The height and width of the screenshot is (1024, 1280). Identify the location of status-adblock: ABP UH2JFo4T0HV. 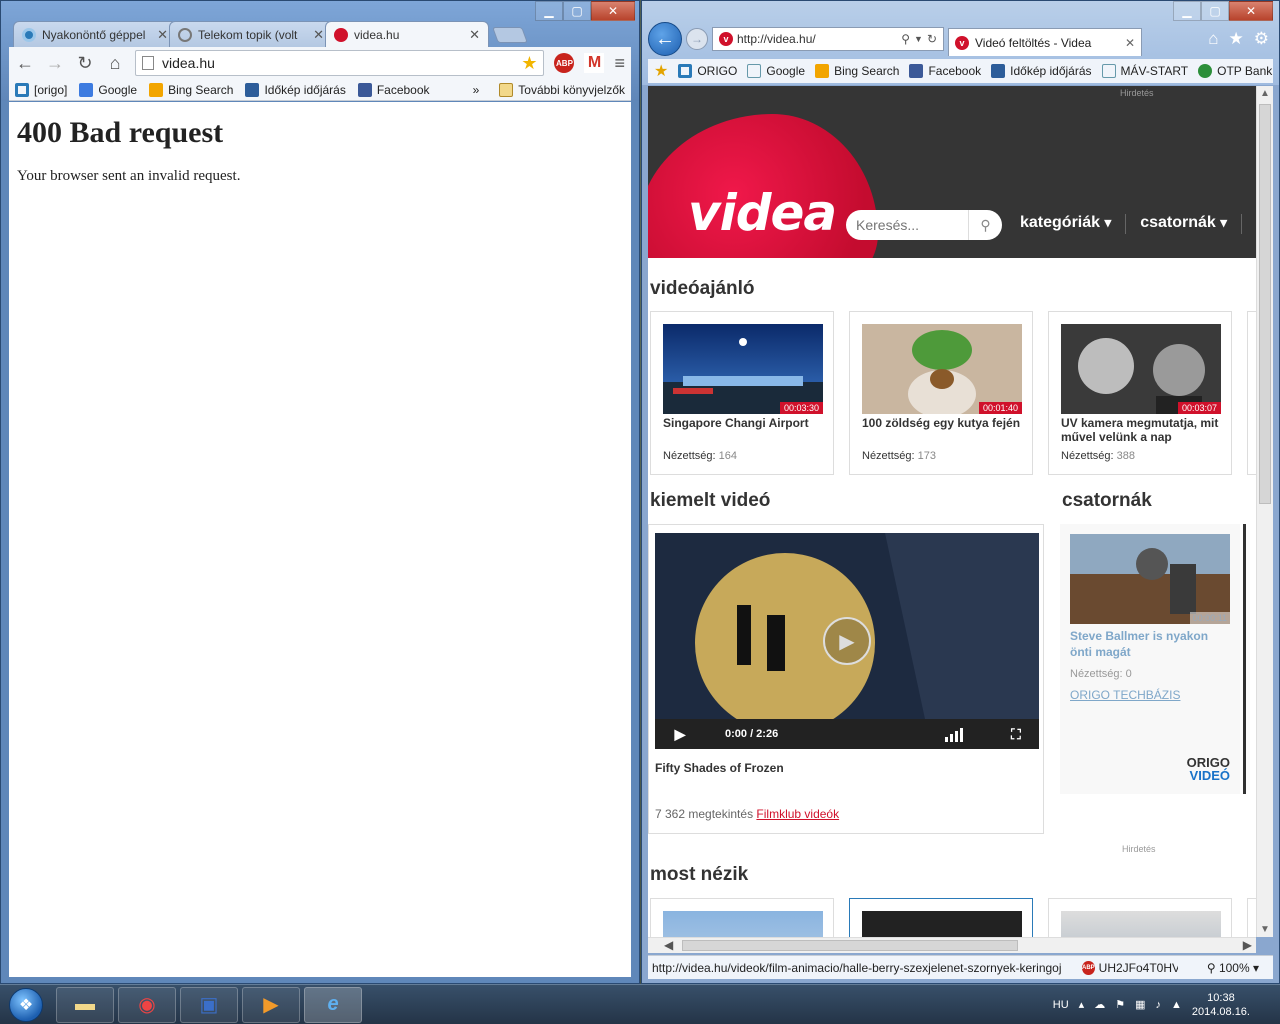
(1130, 967).